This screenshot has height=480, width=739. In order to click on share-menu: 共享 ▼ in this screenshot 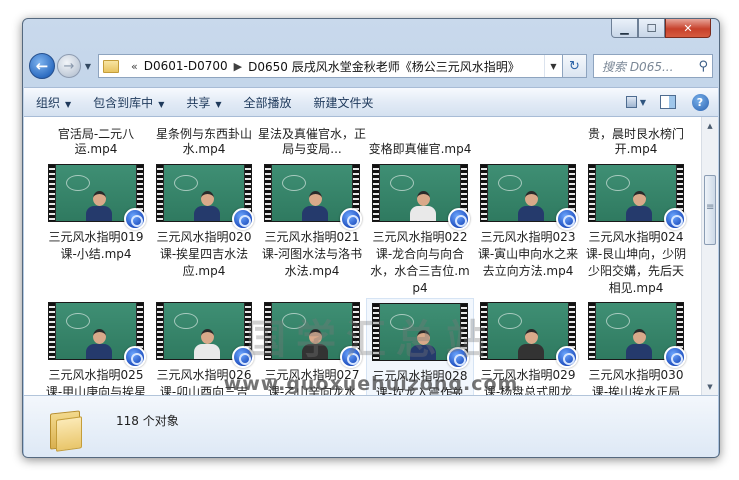, I will do `click(203, 102)`.